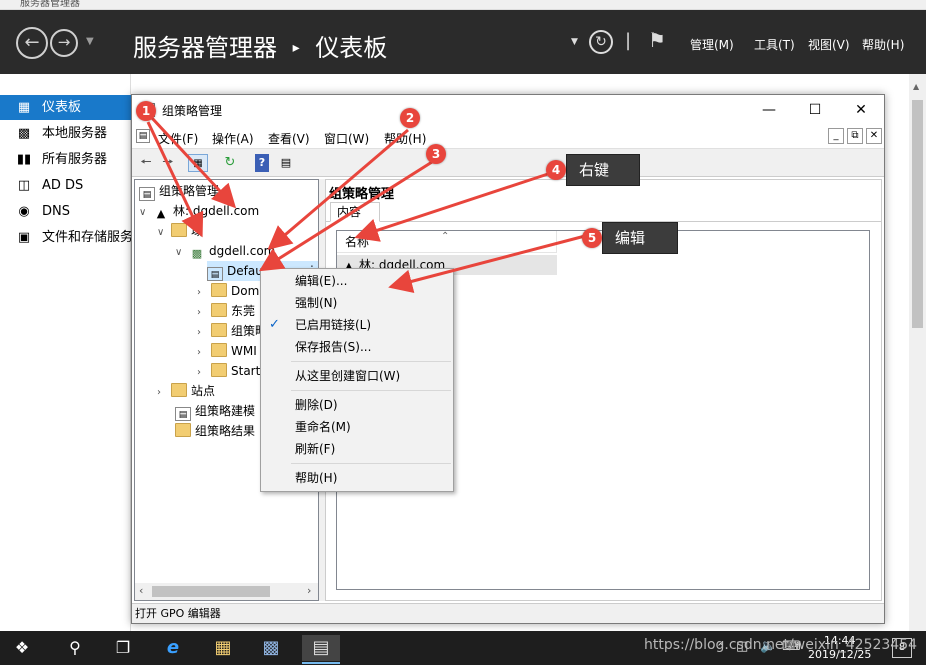 Image resolution: width=926 pixels, height=665 pixels. I want to click on menu-item-refresh: 刷新(F), so click(357, 449).